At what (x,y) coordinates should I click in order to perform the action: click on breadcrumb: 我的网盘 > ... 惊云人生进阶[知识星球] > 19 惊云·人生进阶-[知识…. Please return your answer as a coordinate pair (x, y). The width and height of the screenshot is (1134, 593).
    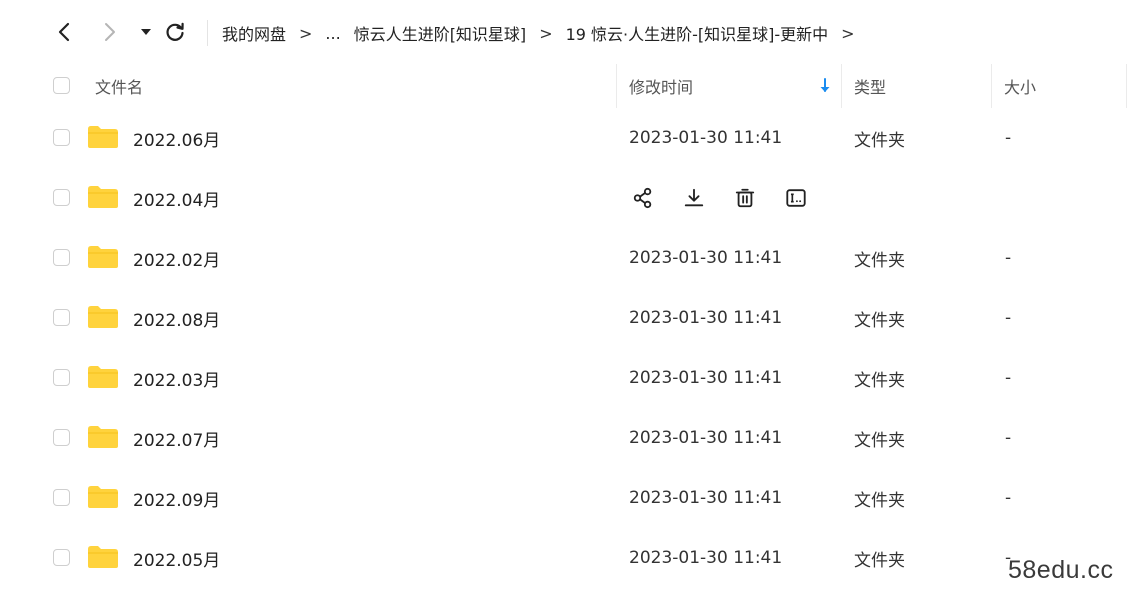
    Looking at the image, I should click on (545, 33).